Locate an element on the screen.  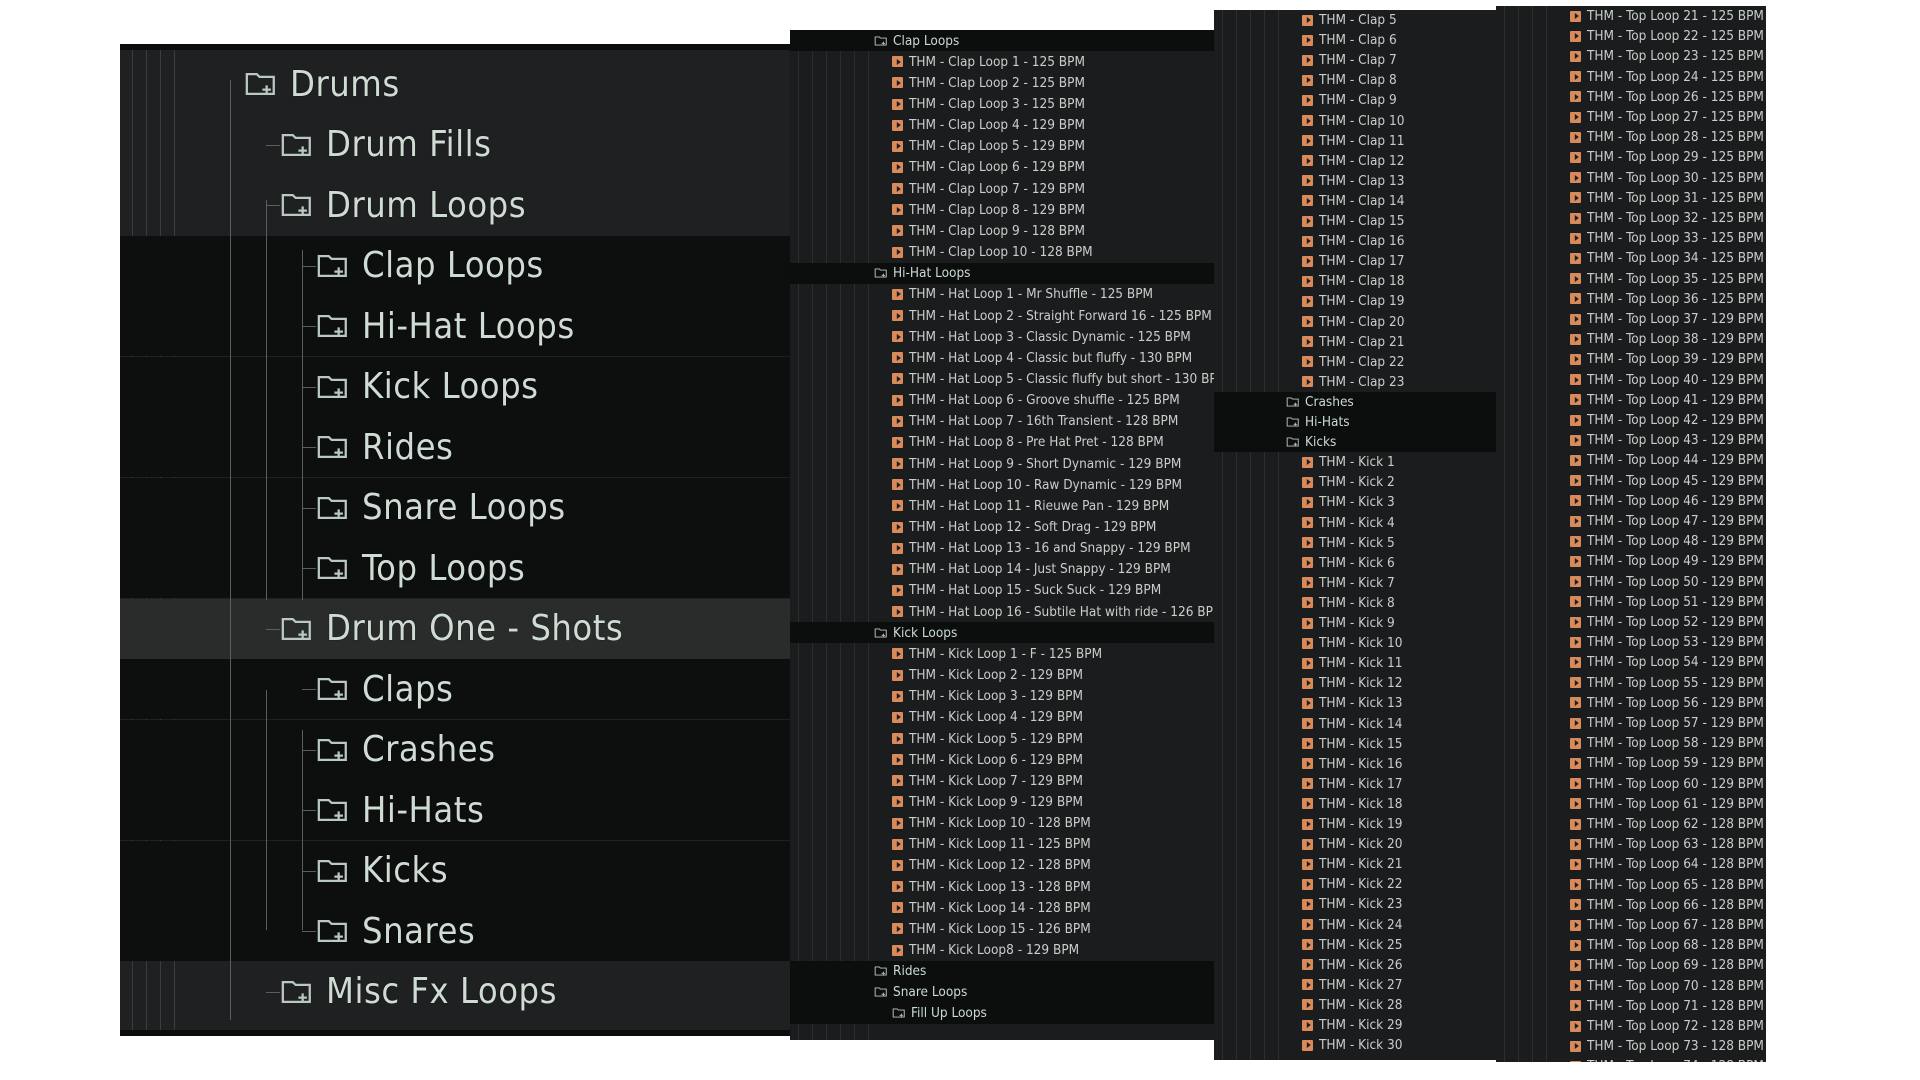
file-row: THM - Kick 6 is located at coordinates (1355, 563).